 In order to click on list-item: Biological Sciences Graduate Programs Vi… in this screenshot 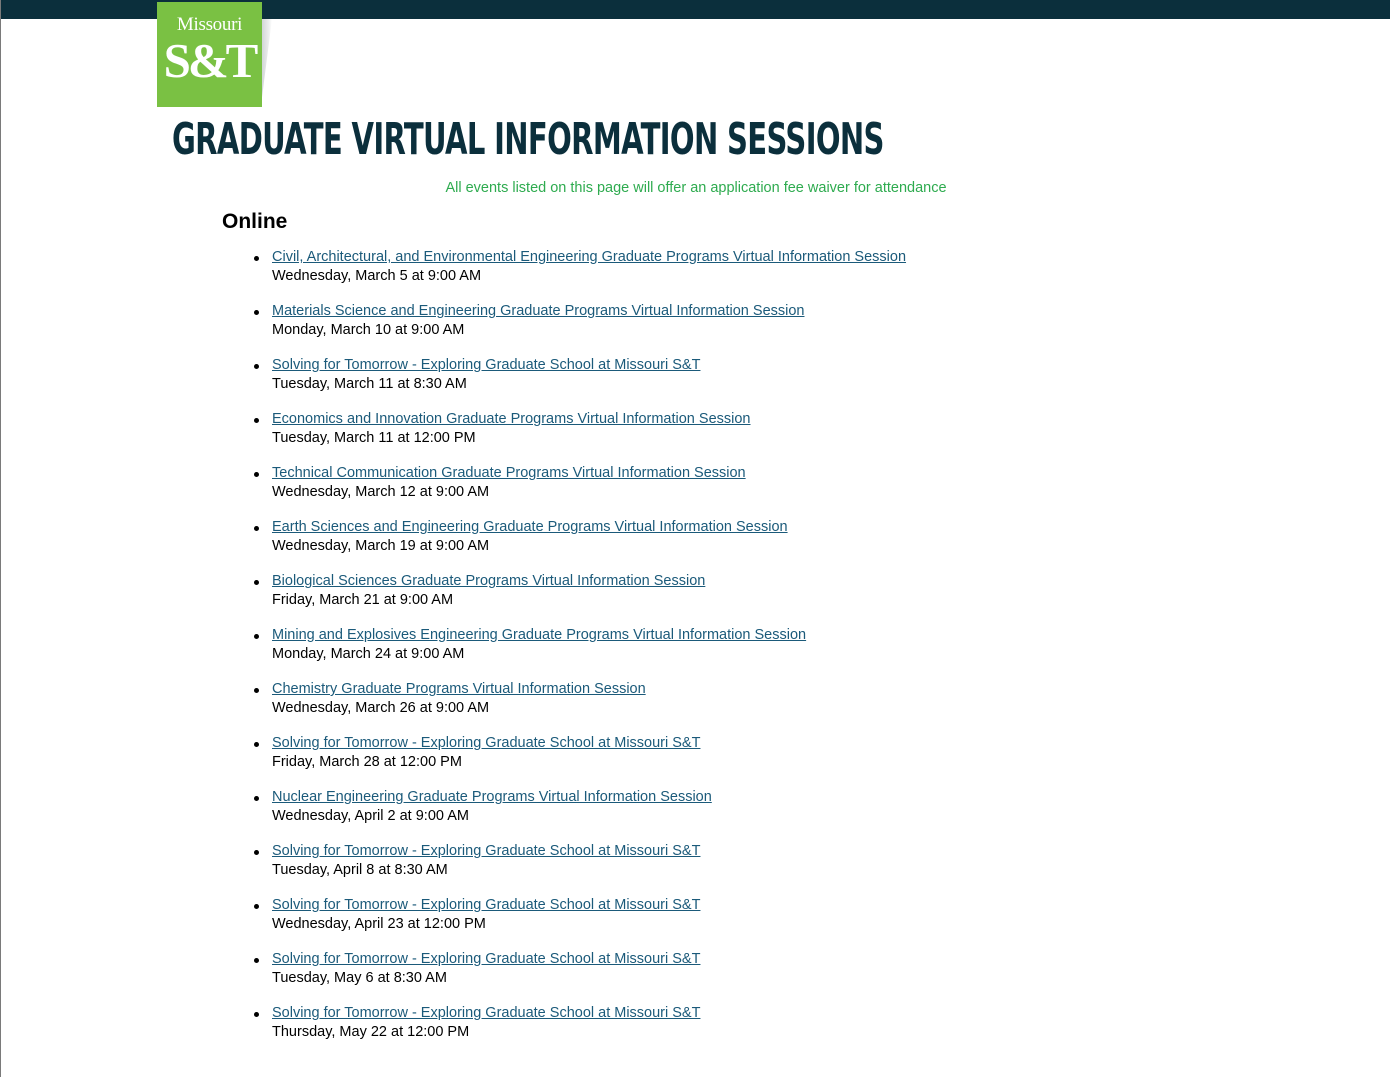, I will do `click(580, 599)`.